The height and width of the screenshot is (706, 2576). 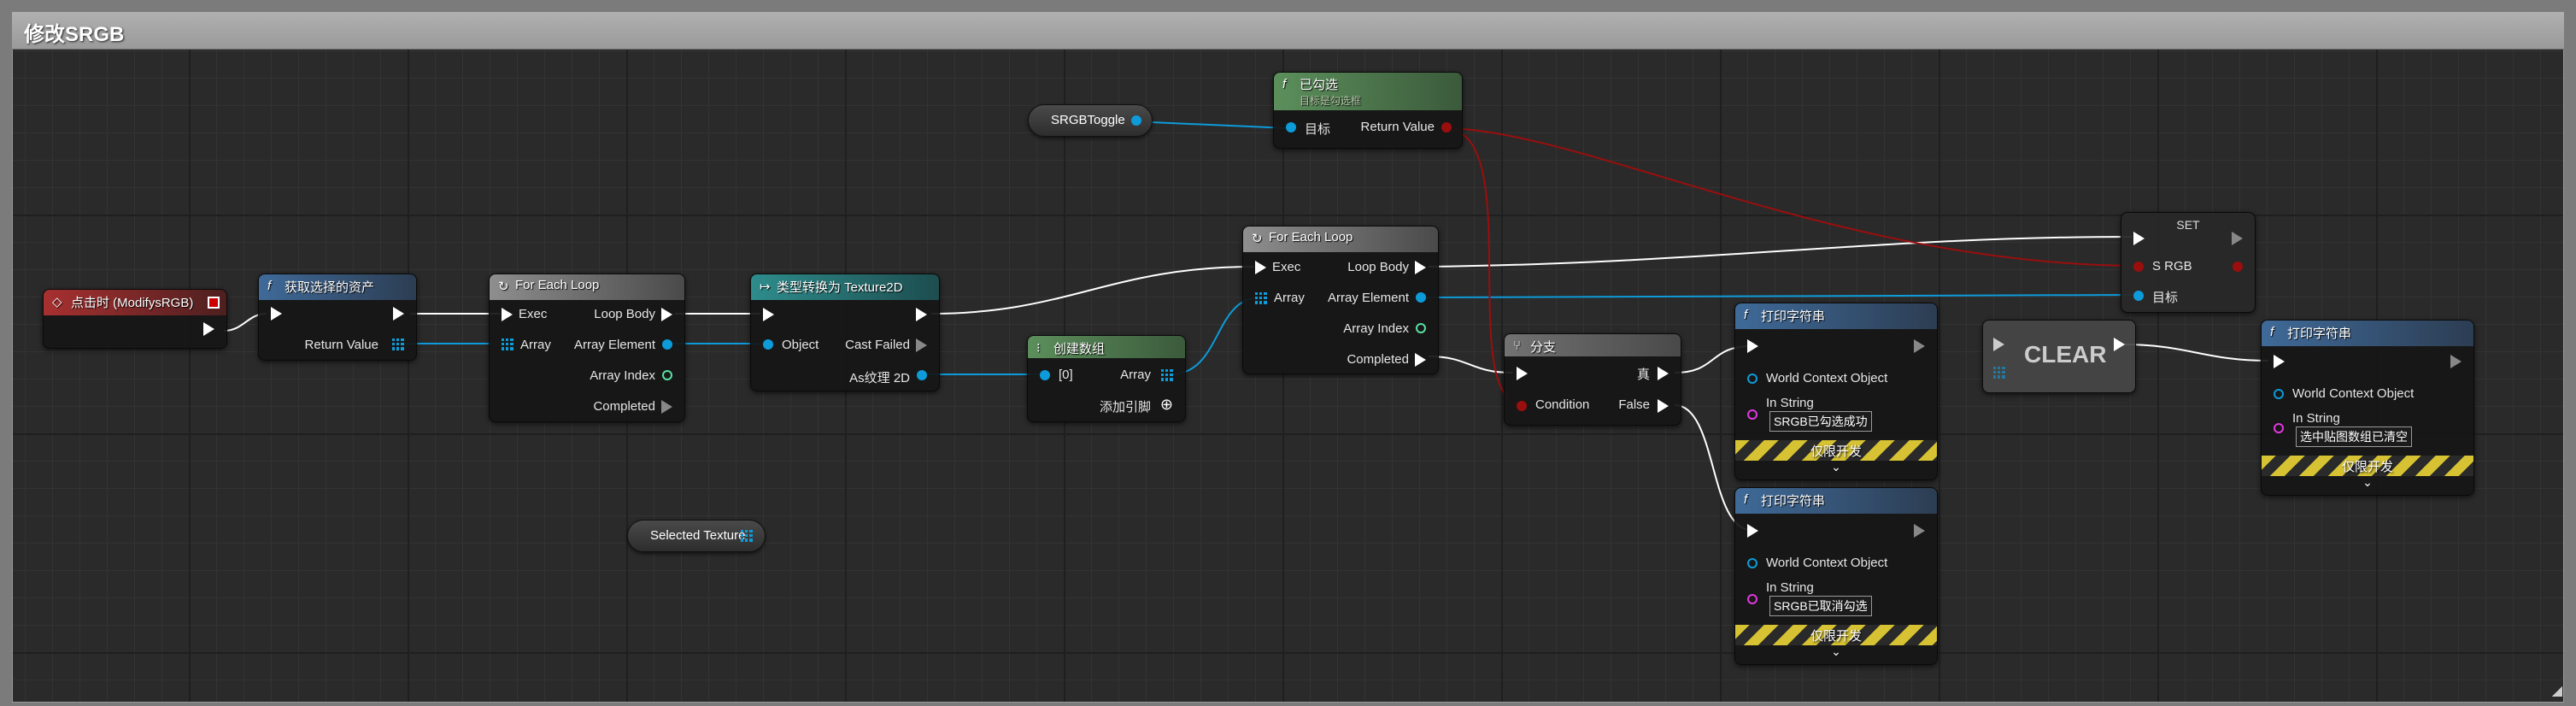 I want to click on cast-failed-pin, so click(x=921, y=345).